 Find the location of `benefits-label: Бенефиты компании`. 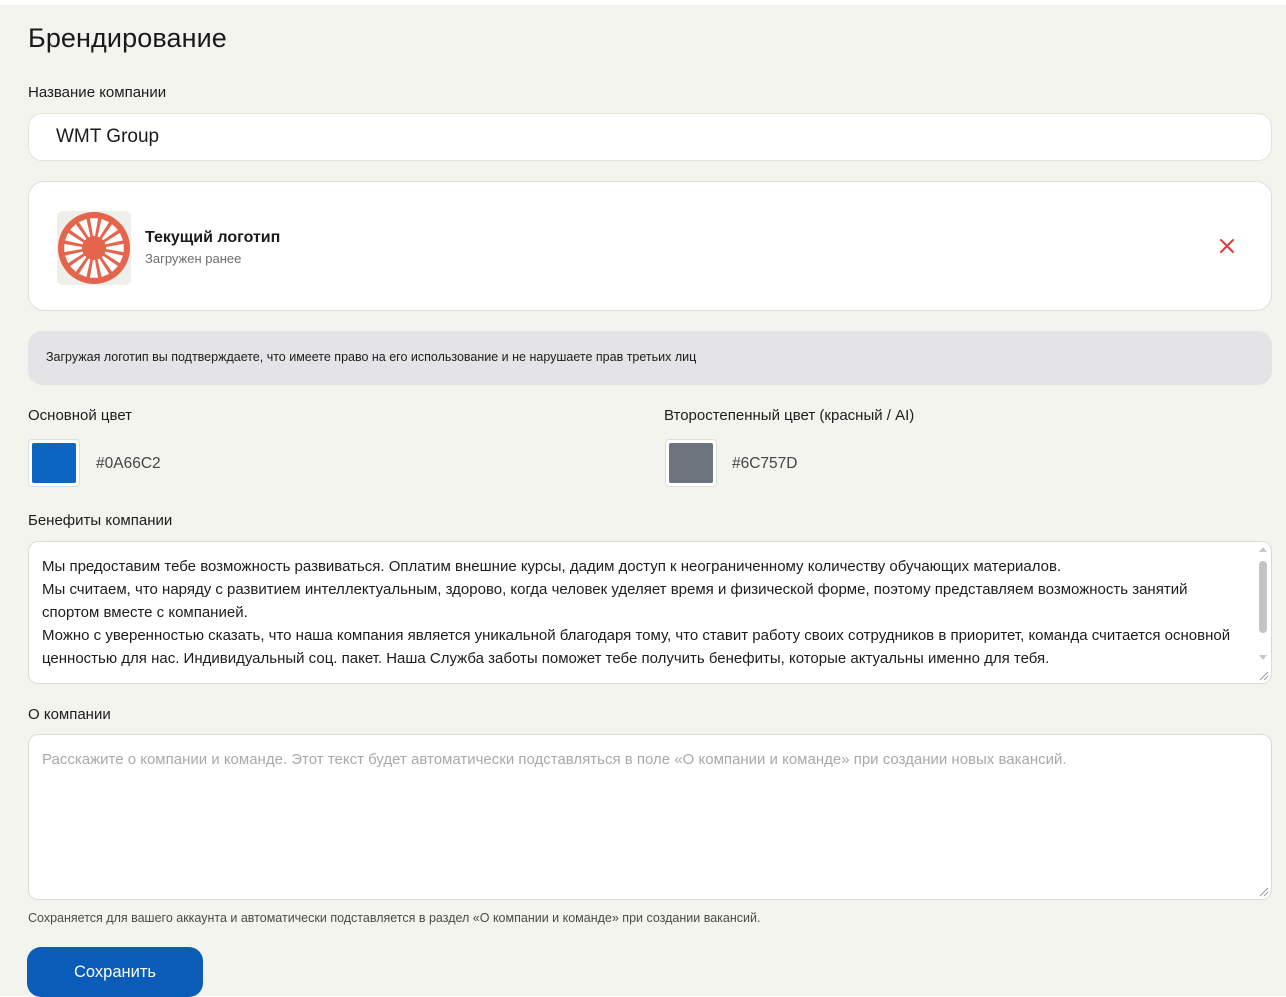

benefits-label: Бенефиты компании is located at coordinates (100, 520).